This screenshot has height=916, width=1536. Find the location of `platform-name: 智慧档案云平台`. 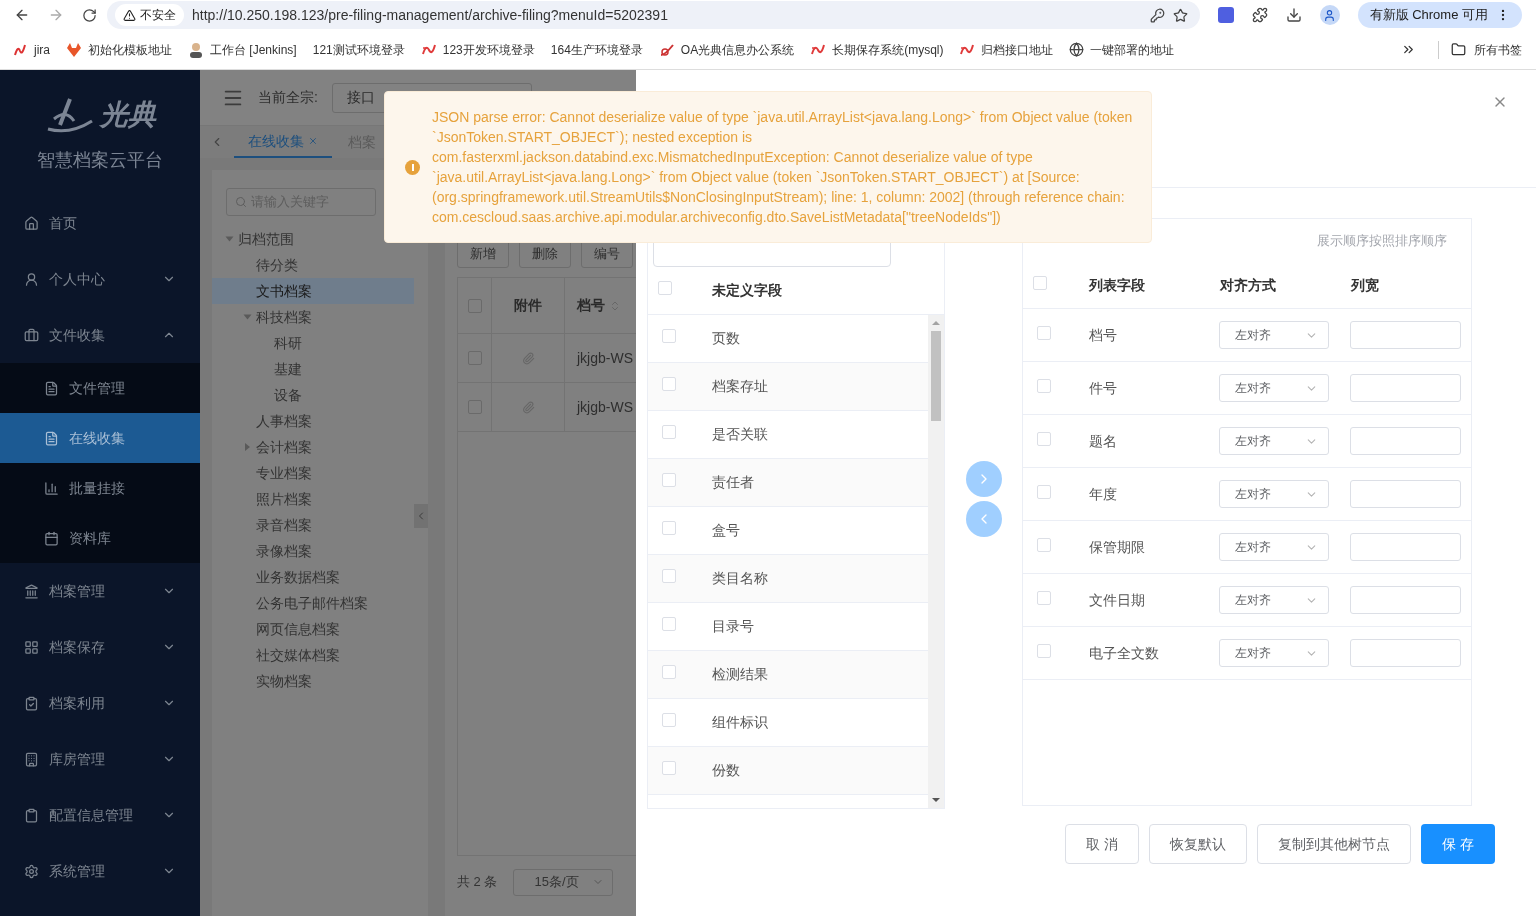

platform-name: 智慧档案云平台 is located at coordinates (100, 160).